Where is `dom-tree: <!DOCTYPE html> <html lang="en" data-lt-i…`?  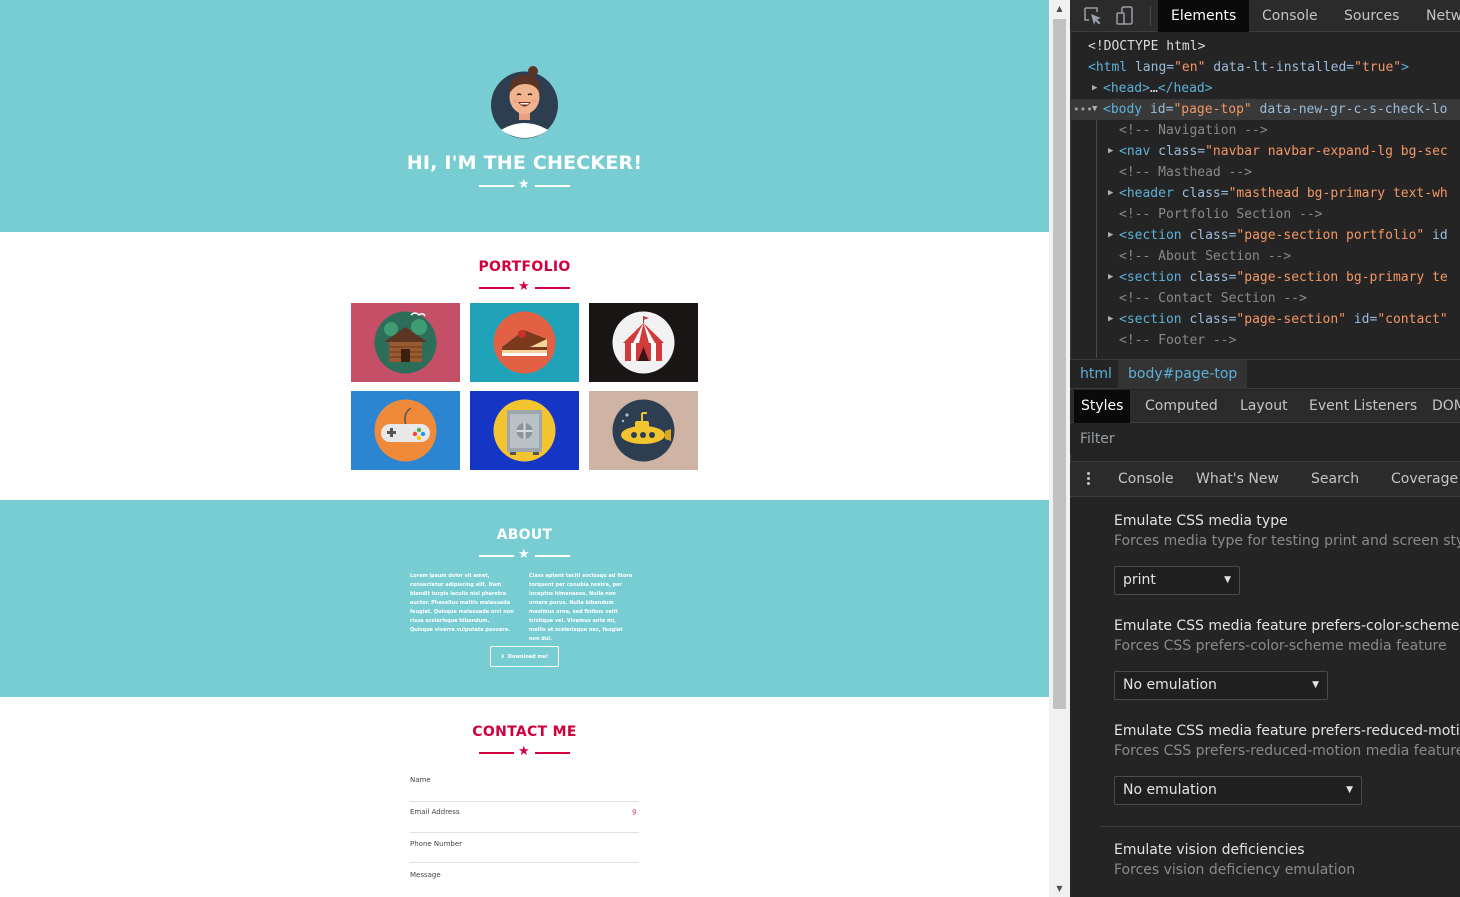 dom-tree: <!DOCTYPE html> <html lang="en" data-lt-i… is located at coordinates (1265, 197).